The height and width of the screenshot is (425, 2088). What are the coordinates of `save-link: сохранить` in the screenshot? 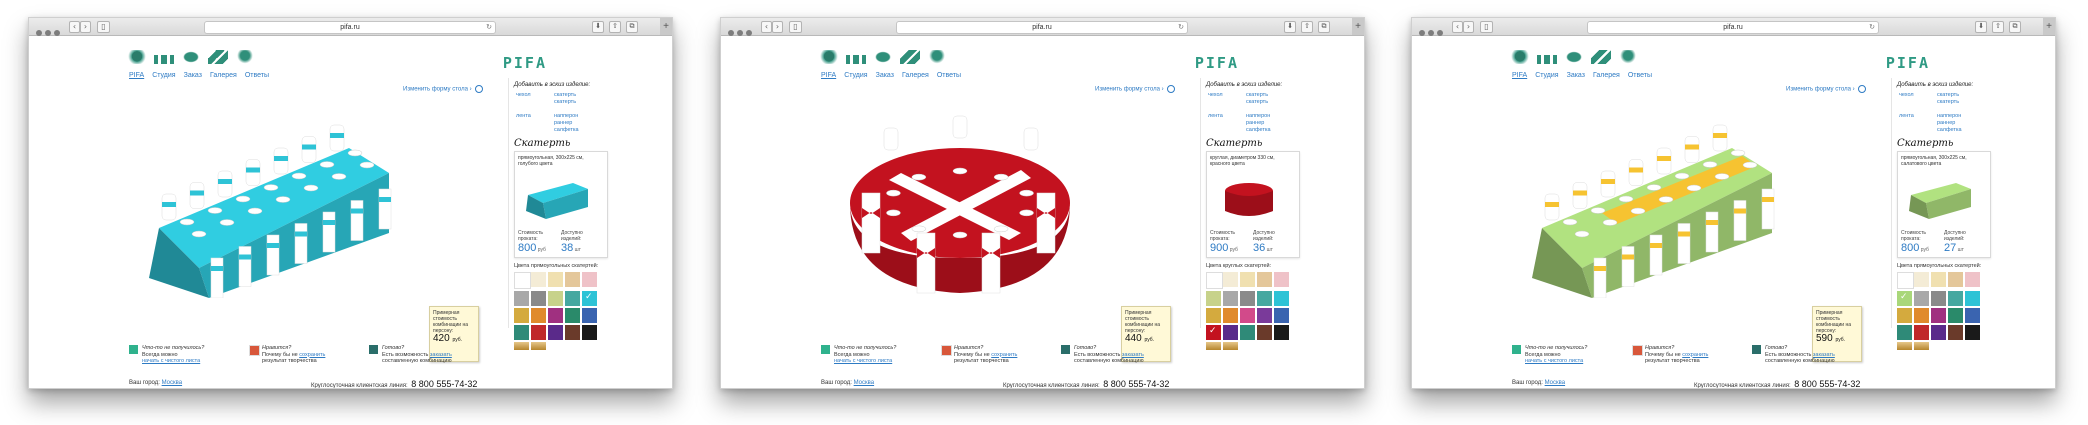 It's located at (1695, 355).